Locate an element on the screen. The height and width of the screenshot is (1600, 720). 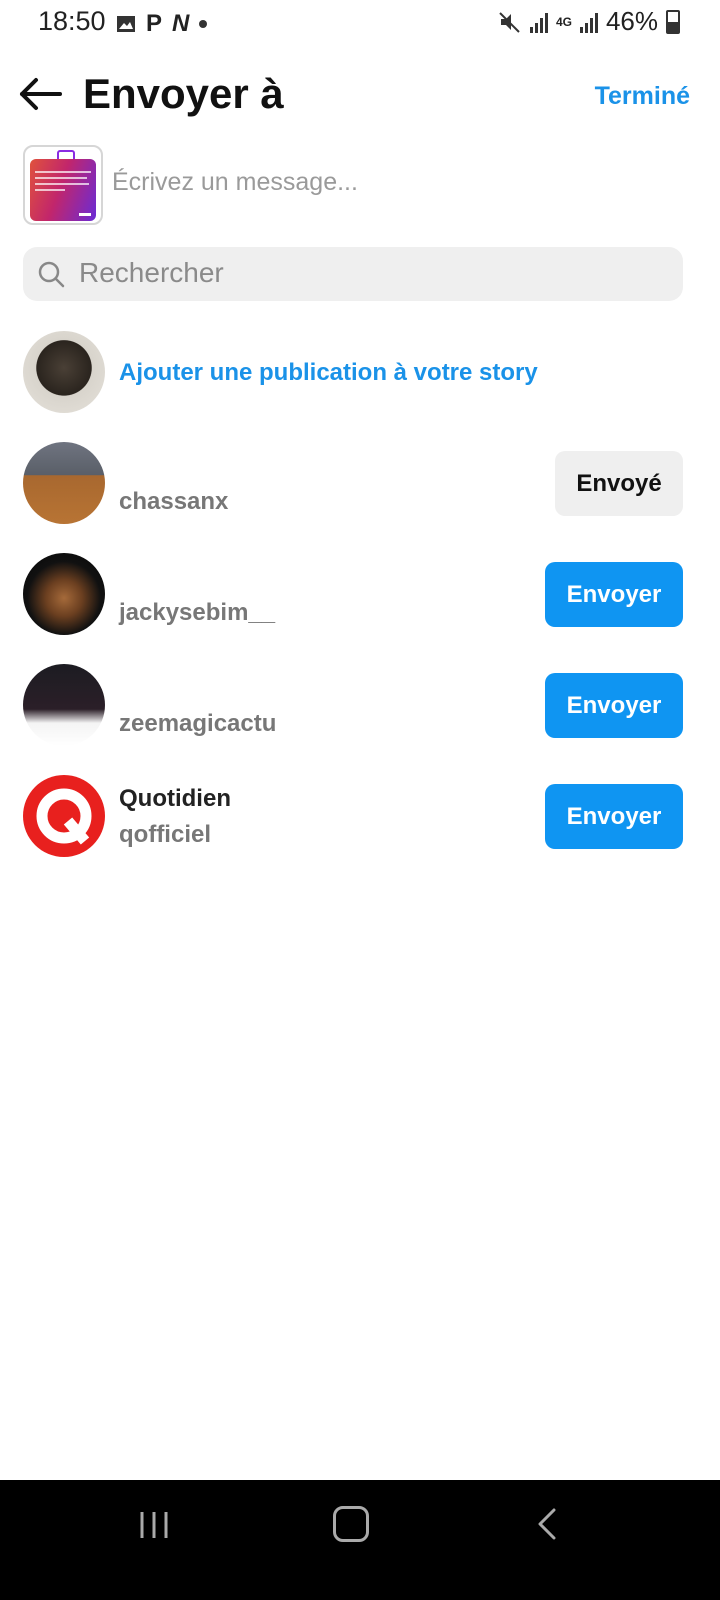
battery-text: 46% is located at coordinates (631, 21).